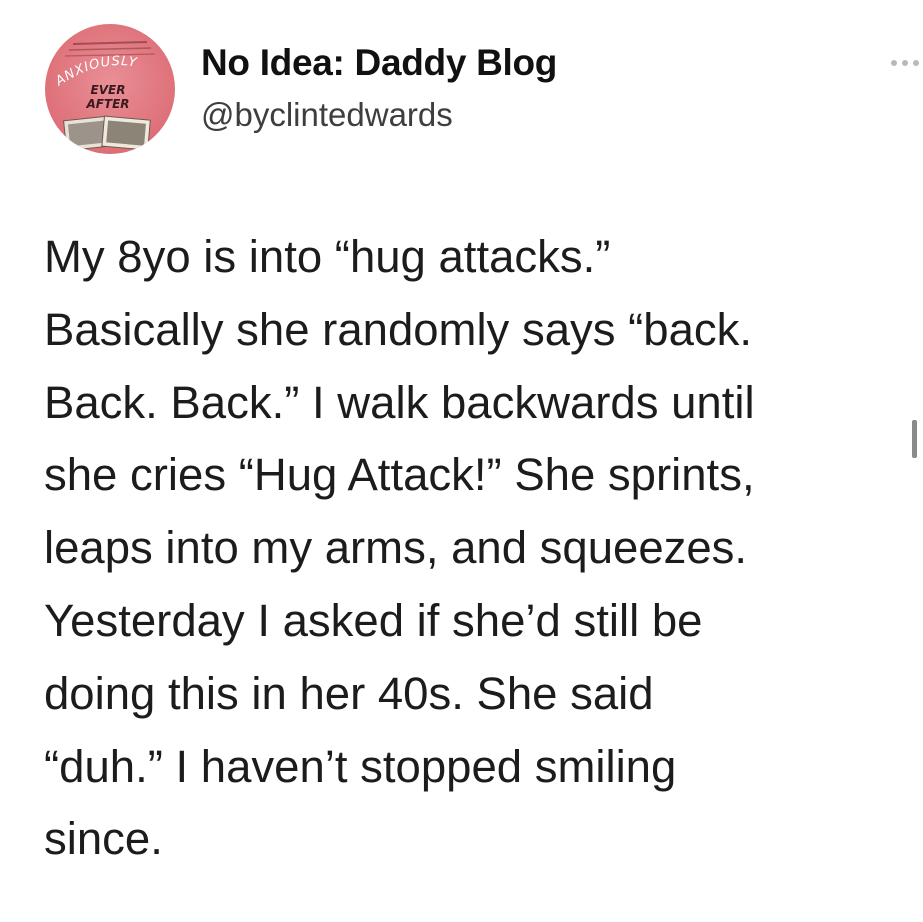  Describe the element at coordinates (349, 693) in the screenshot. I see `tweet-text-line: doing this in her 40s. She said` at that location.